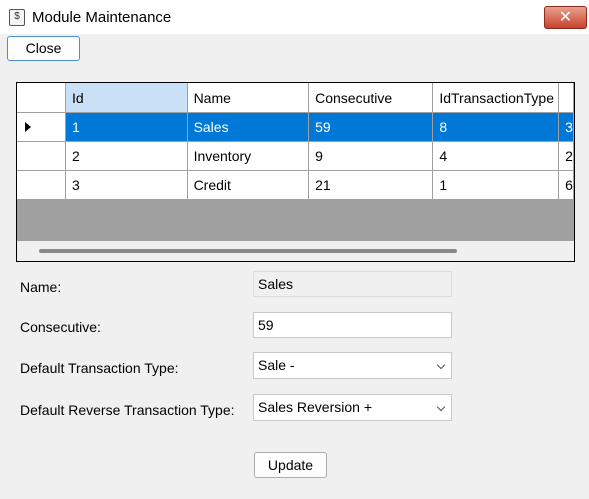 The height and width of the screenshot is (499, 589). I want to click on column-header-idtransactiontype: IdTransactionType, so click(496, 98).